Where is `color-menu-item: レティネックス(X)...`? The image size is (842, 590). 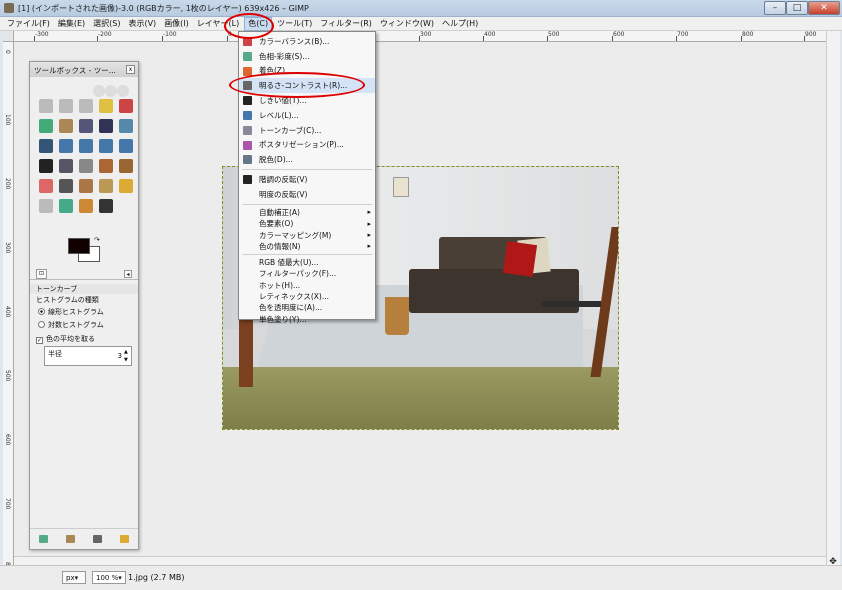
color-menu-item: レティネックス(X)... is located at coordinates (307, 296).